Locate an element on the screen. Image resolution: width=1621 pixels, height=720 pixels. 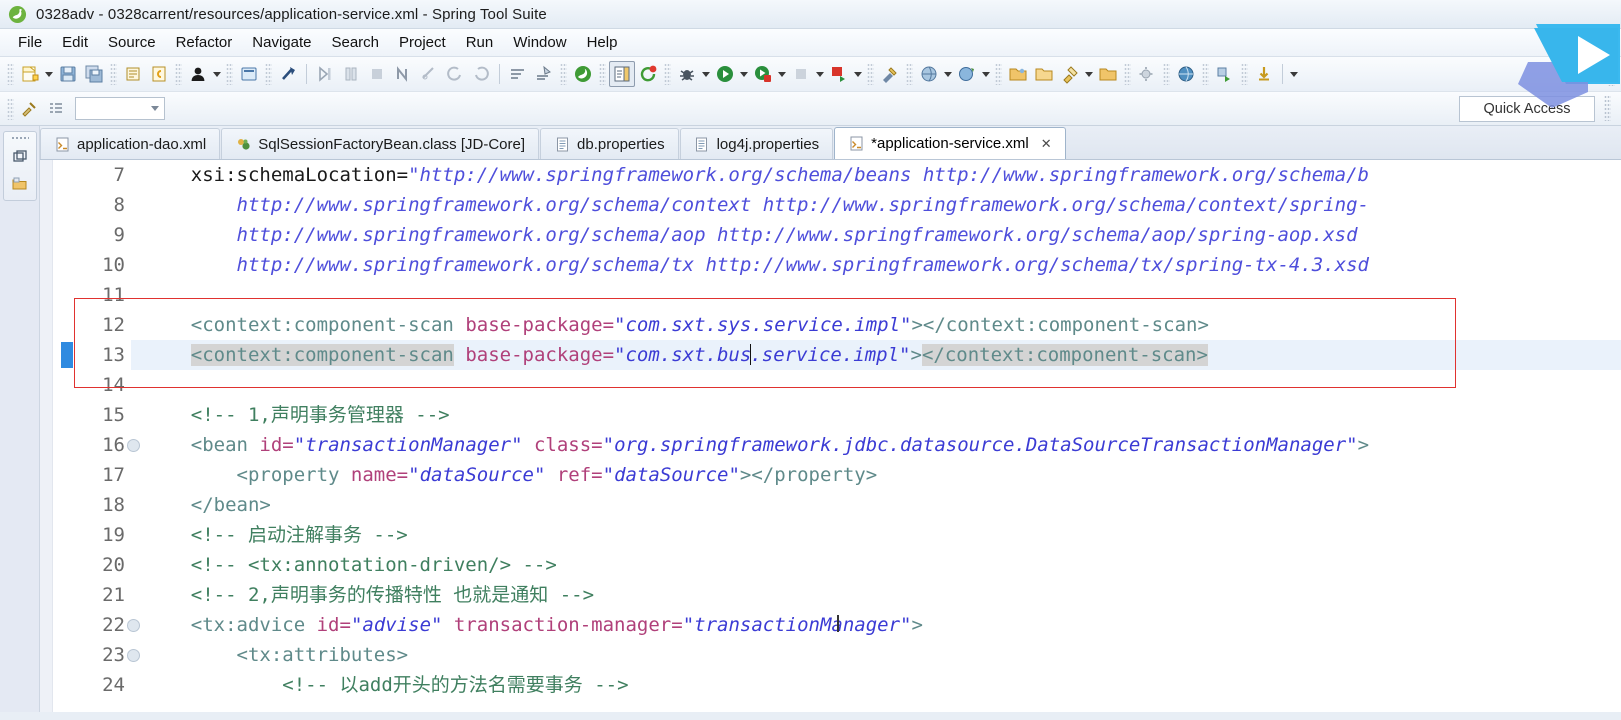
forward-icon is located at coordinates (481, 74).